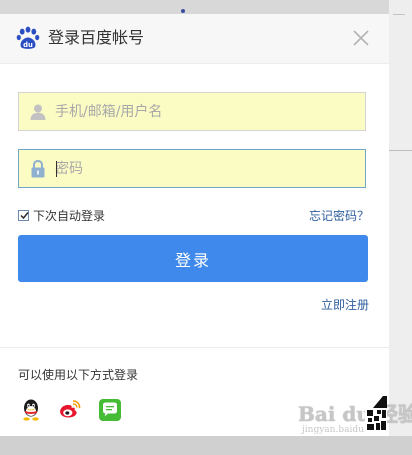 This screenshot has width=412, height=455. Describe the element at coordinates (376, 414) in the screenshot. I see `qr-code-icon` at that location.